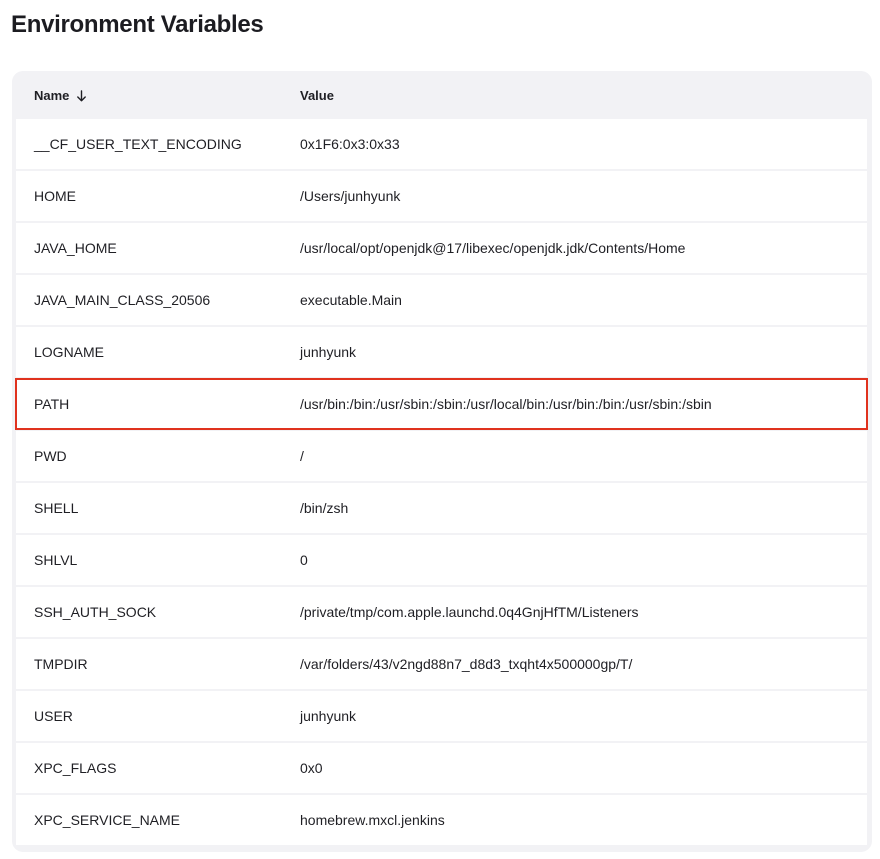 The width and height of the screenshot is (880, 859). What do you see at coordinates (107, 820) in the screenshot?
I see `cell-variable-name: XPC_SERVICE_NAME` at bounding box center [107, 820].